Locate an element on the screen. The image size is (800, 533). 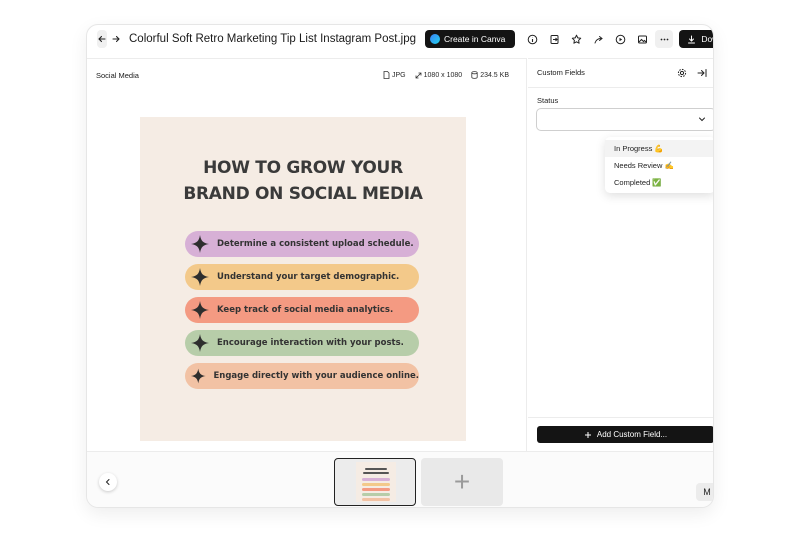
collapse-panel-button is located at coordinates (702, 73).